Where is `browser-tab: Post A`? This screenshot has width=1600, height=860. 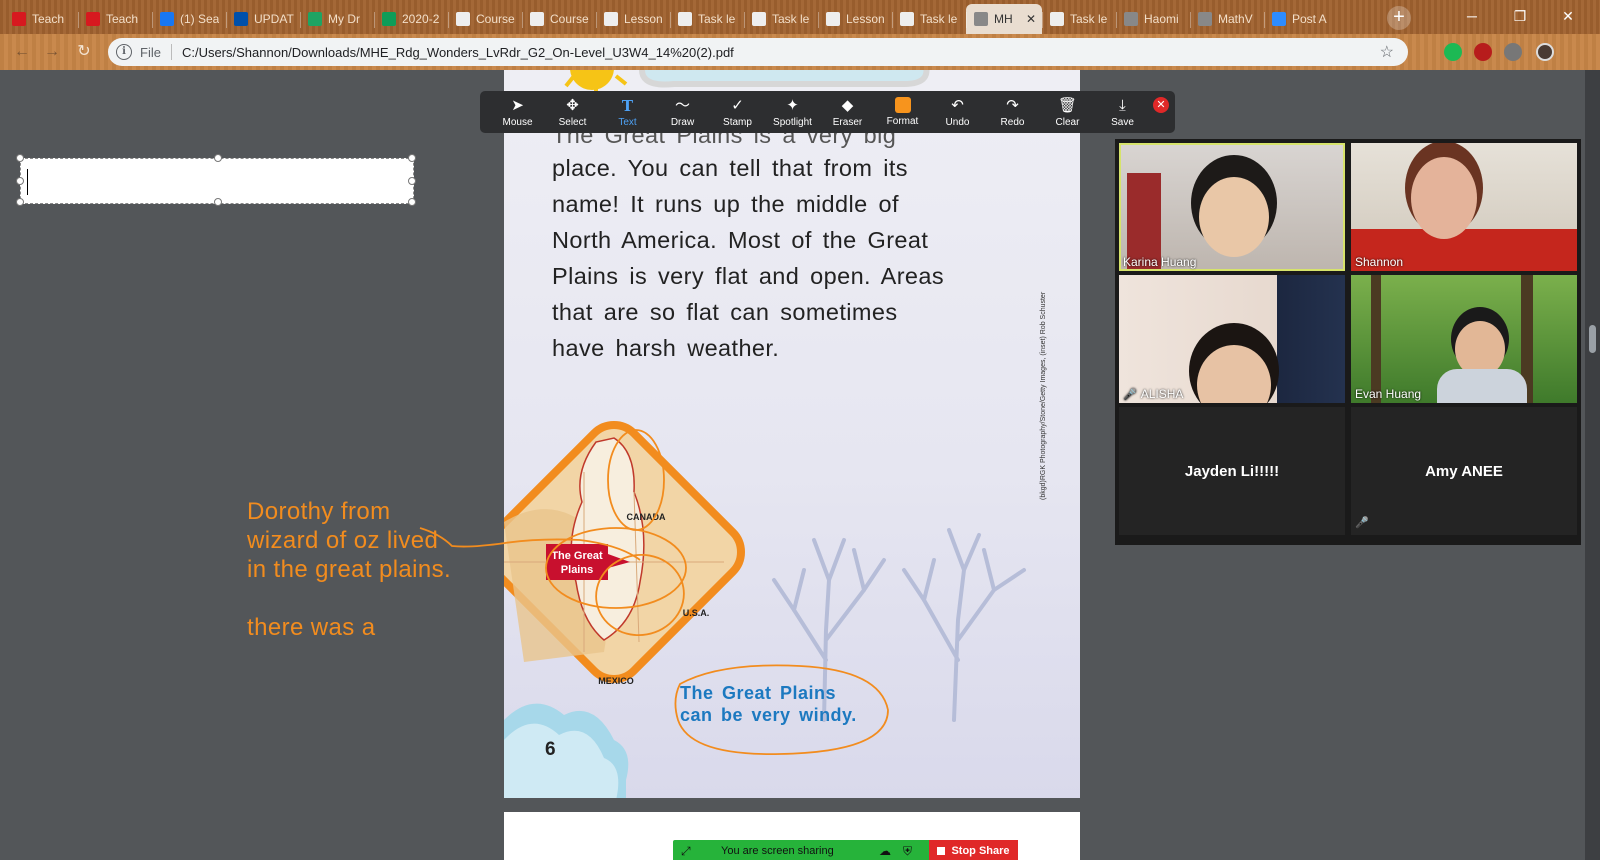
browser-tab: Post A is located at coordinates (1301, 19).